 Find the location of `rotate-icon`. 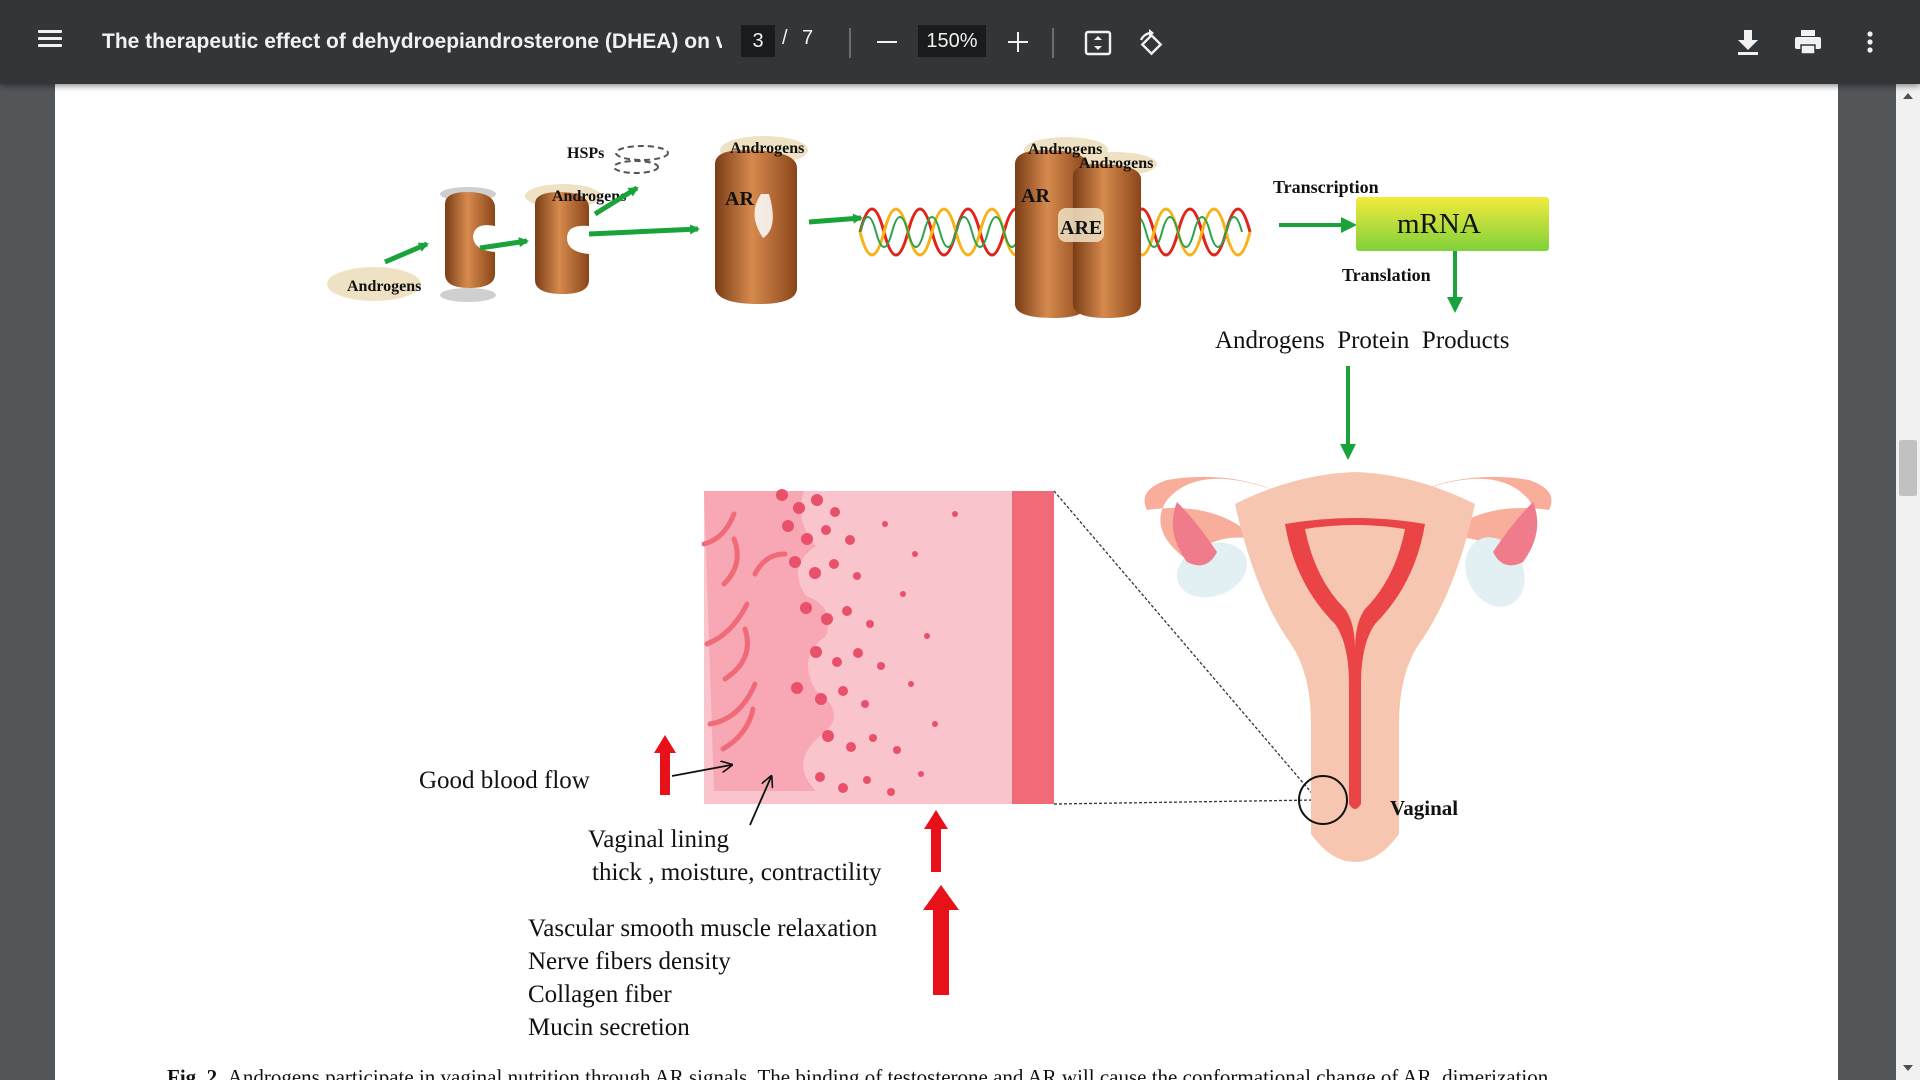

rotate-icon is located at coordinates (1151, 44).